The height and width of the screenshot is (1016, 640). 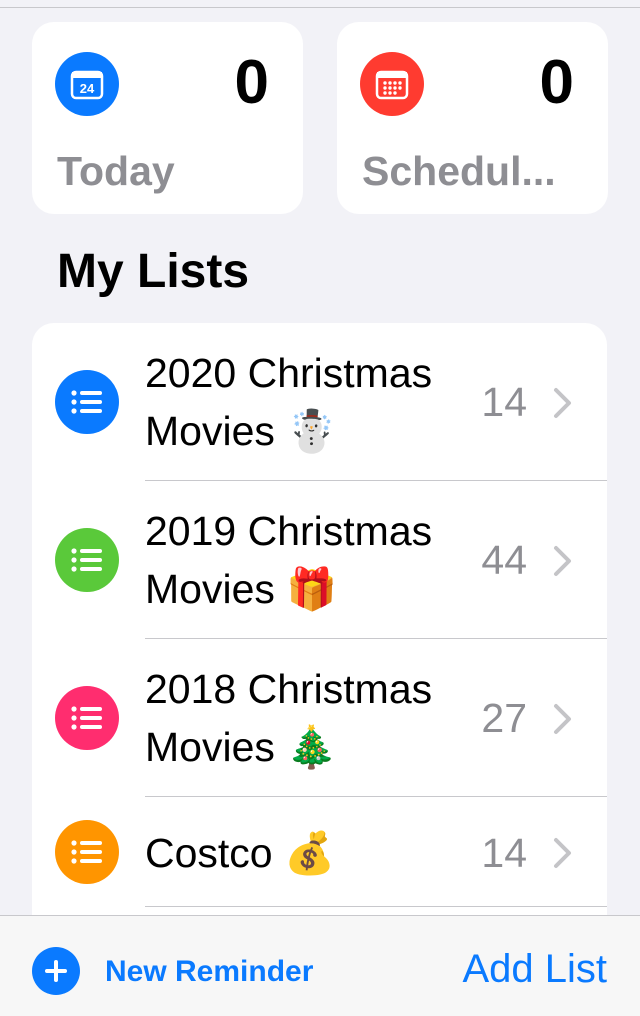 What do you see at coordinates (392, 84) in the screenshot?
I see `calendar-grid-icon` at bounding box center [392, 84].